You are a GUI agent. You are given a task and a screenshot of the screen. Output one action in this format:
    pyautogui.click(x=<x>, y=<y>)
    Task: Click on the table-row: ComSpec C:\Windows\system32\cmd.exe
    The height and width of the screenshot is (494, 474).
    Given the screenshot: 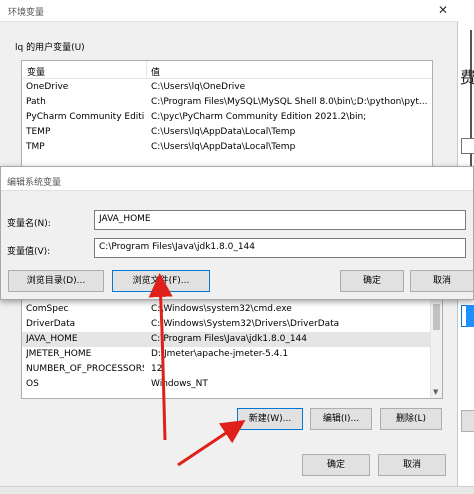 What is the action you would take?
    pyautogui.click(x=232, y=309)
    